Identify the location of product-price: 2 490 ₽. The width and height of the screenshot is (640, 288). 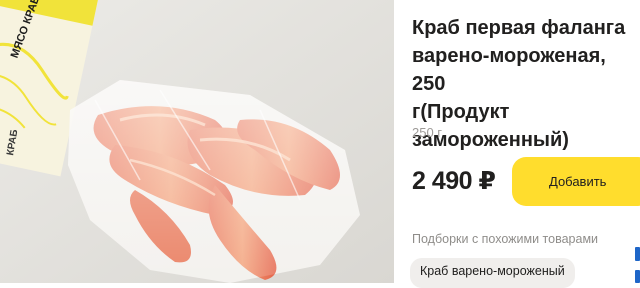
(454, 181).